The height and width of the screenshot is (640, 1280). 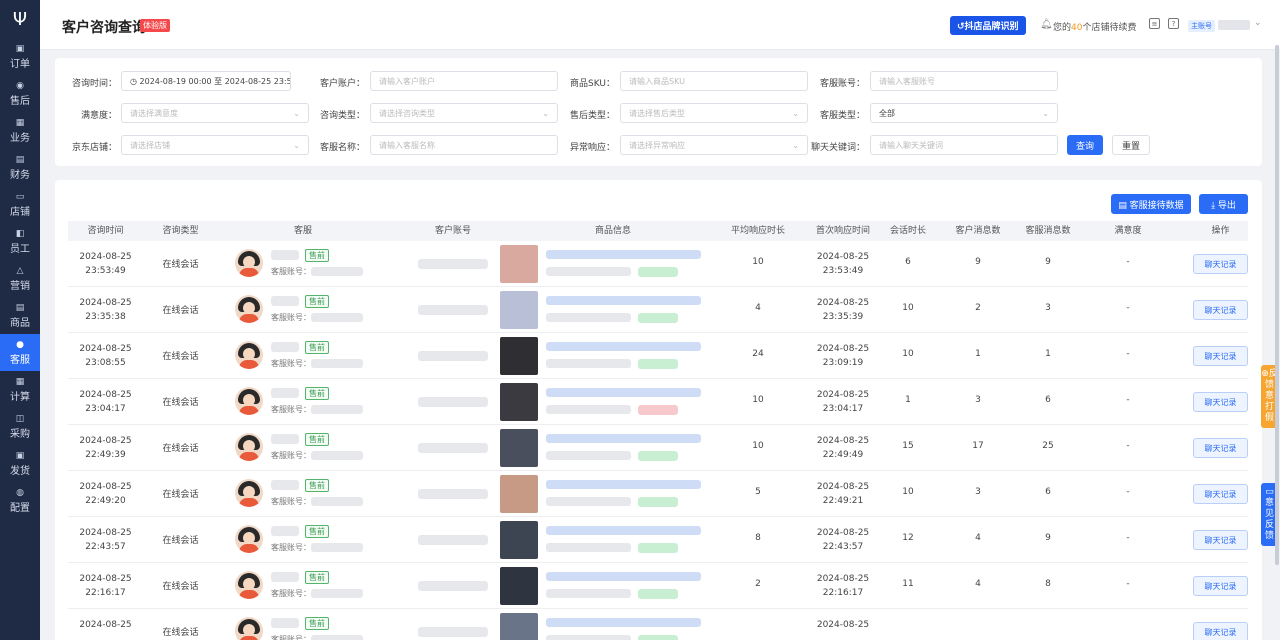 What do you see at coordinates (1154, 23) in the screenshot?
I see `message-icon: ≡` at bounding box center [1154, 23].